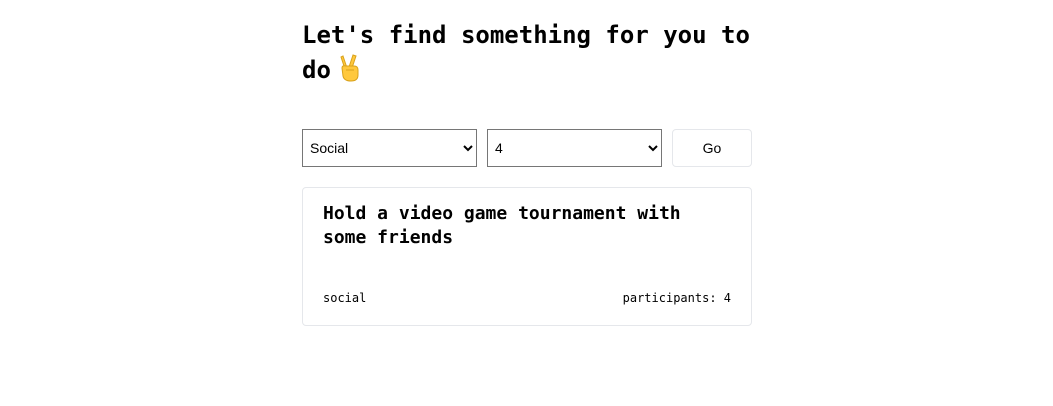 The image size is (1053, 406). I want to click on participants-select: 4, so click(574, 148).